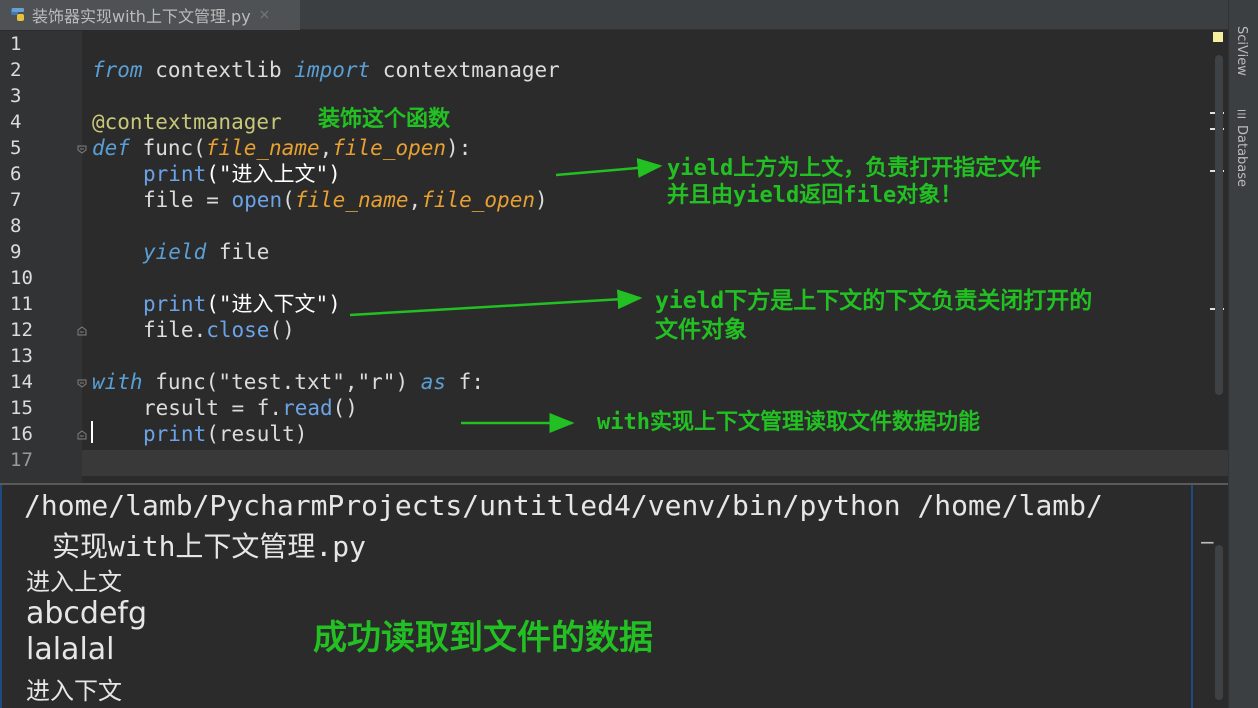 This screenshot has width=1258, height=708. What do you see at coordinates (21, 330) in the screenshot?
I see `line-number: 12` at bounding box center [21, 330].